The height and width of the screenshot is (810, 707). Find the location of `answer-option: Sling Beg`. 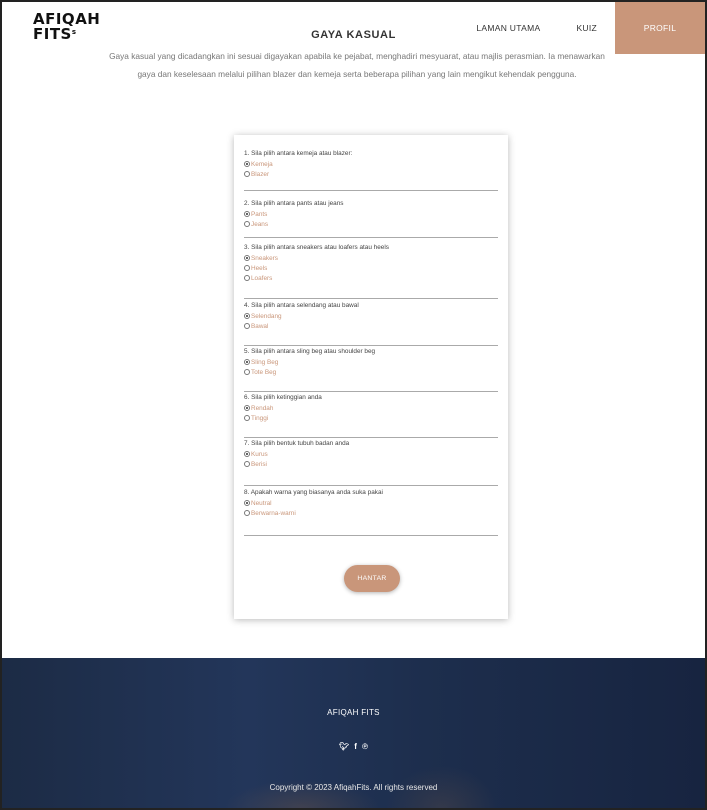

answer-option: Sling Beg is located at coordinates (371, 362).